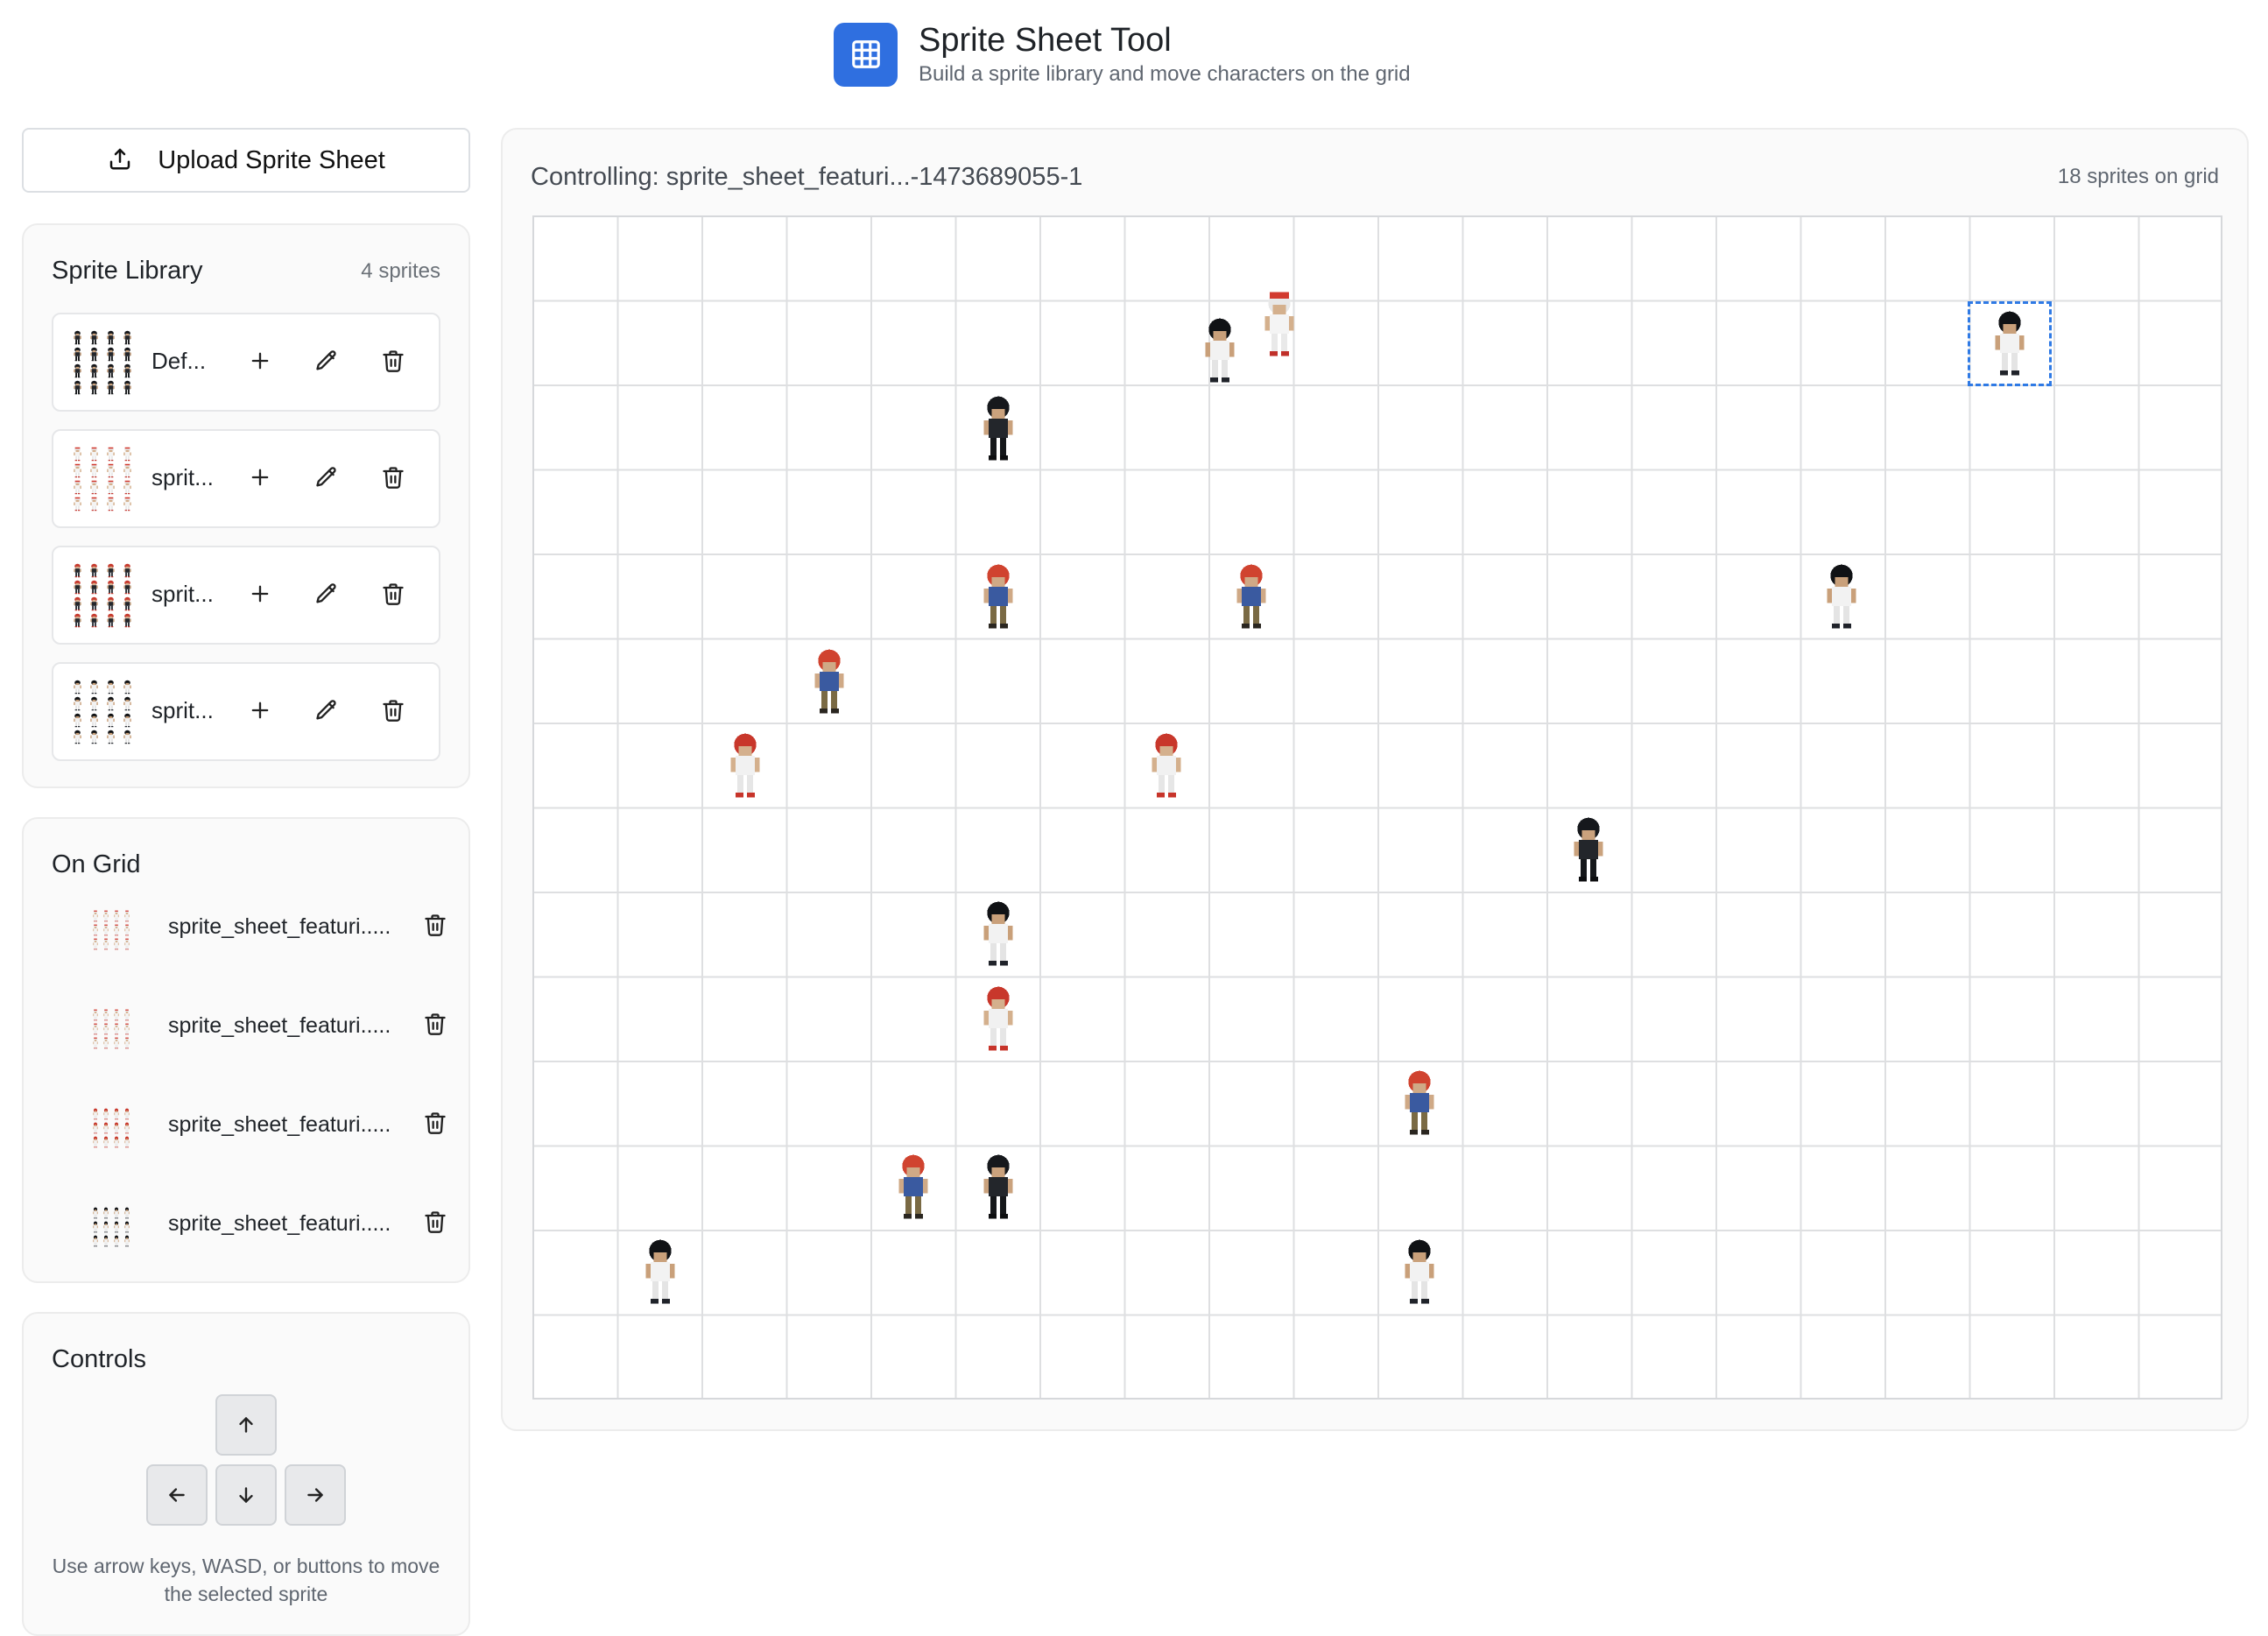 The height and width of the screenshot is (1636, 2268). Describe the element at coordinates (120, 160) in the screenshot. I see `upload-icon` at that location.